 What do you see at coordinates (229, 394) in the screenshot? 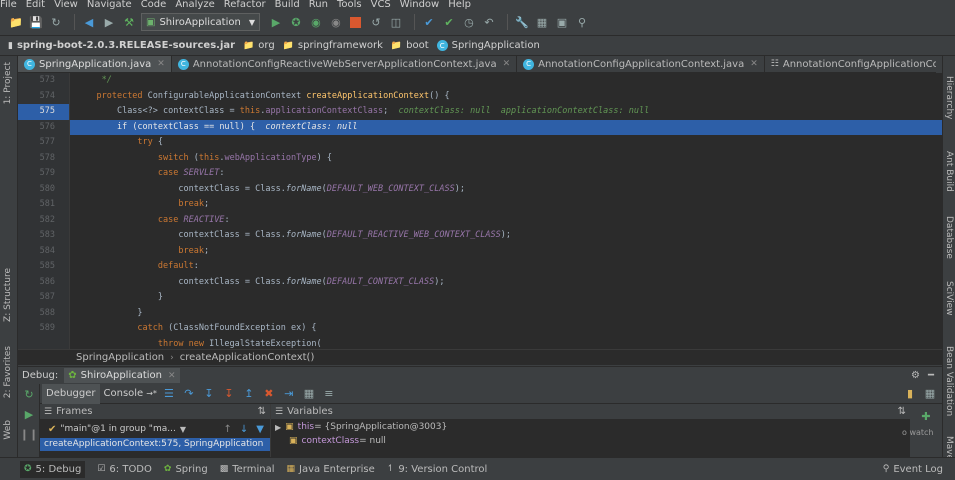
I see `force-step-into-icon: ↧` at bounding box center [229, 394].